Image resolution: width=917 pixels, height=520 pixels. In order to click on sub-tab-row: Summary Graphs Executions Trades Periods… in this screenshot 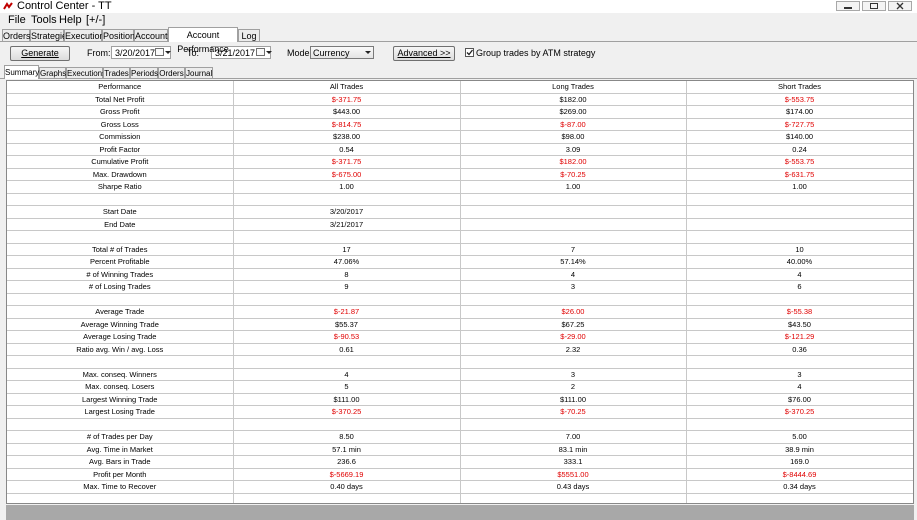, I will do `click(458, 72)`.